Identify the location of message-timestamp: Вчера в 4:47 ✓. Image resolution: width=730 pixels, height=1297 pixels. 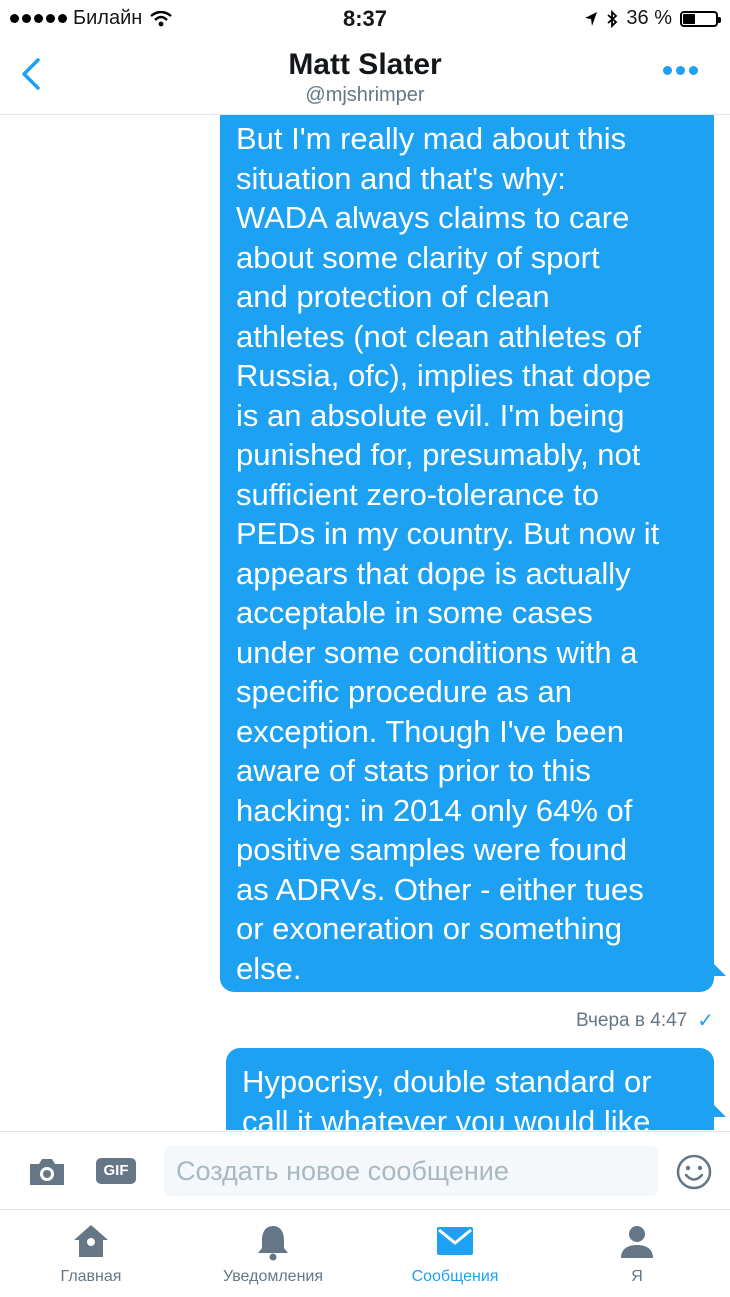
(645, 1020).